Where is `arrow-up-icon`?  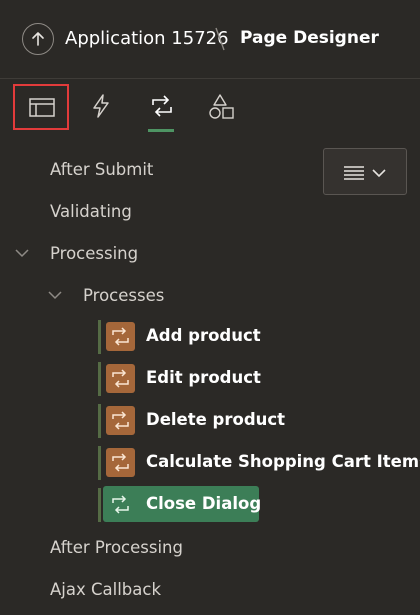 arrow-up-icon is located at coordinates (38, 39).